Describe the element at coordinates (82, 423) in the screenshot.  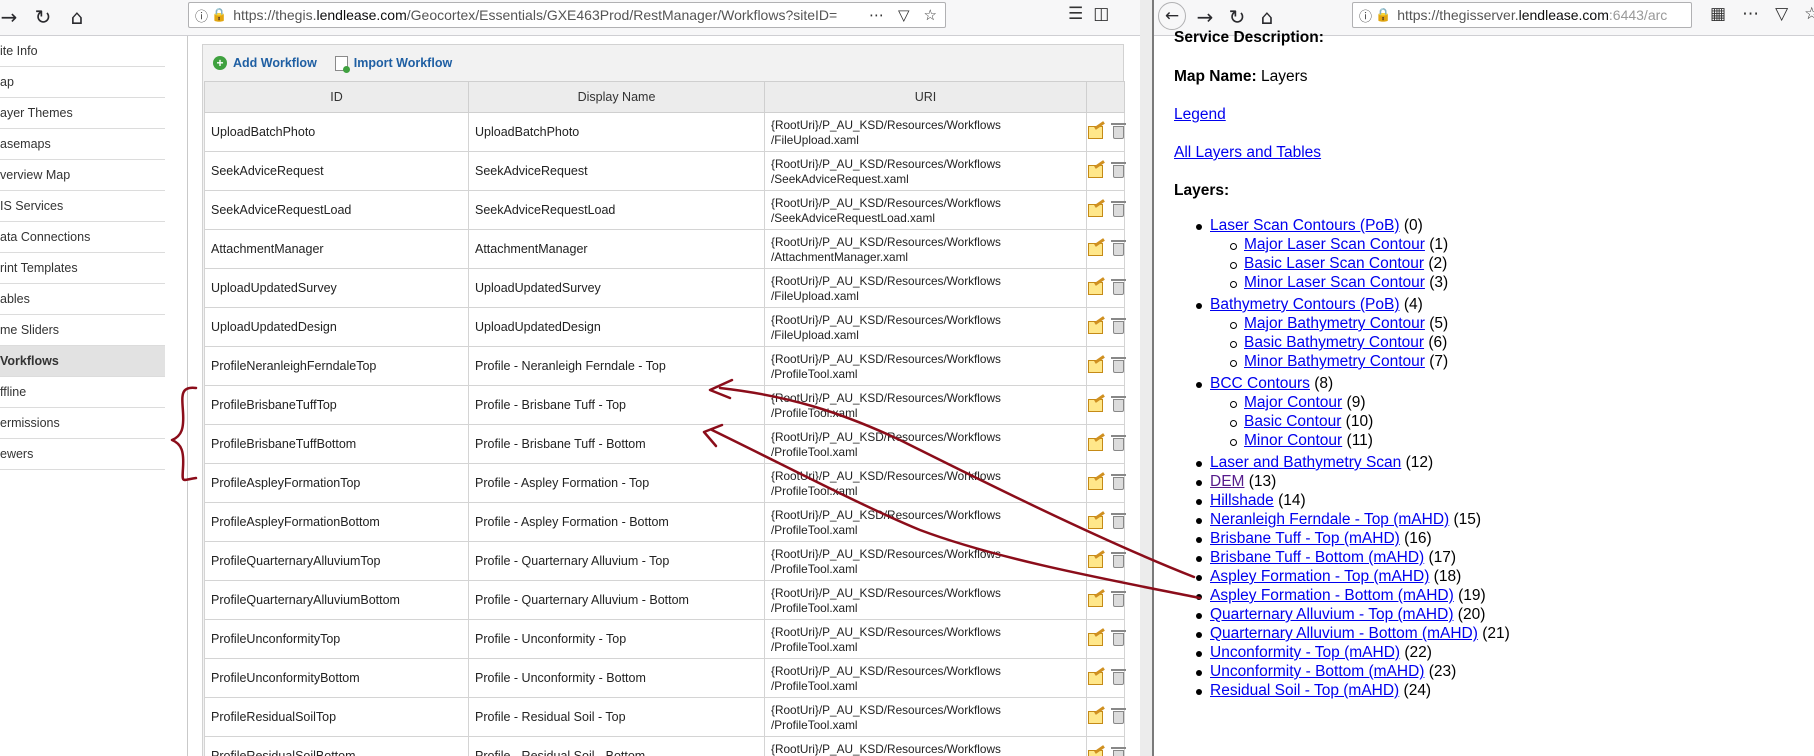
I see `sidebar-item: ermissions` at that location.